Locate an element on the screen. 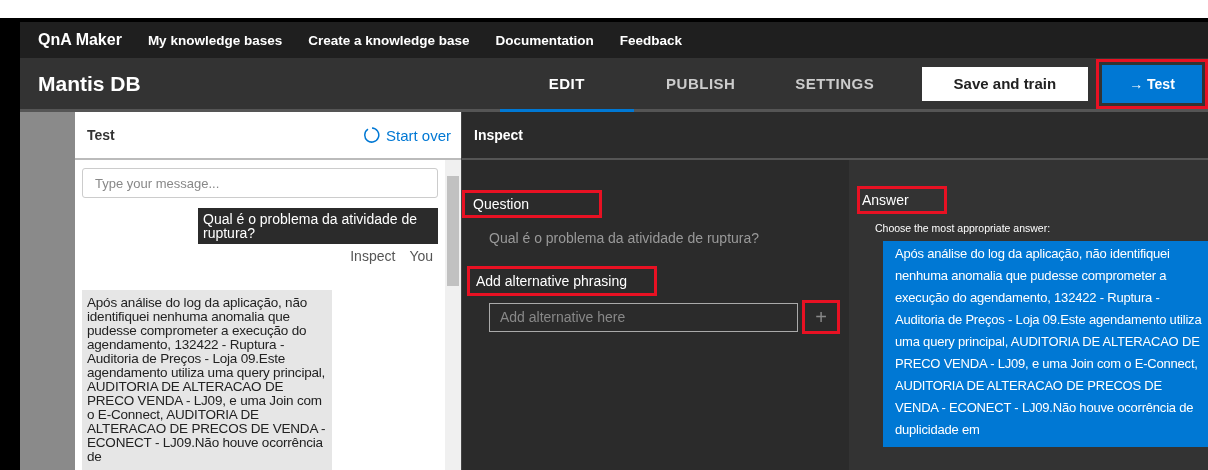 The height and width of the screenshot is (470, 1208). refresh-icon is located at coordinates (370, 135).